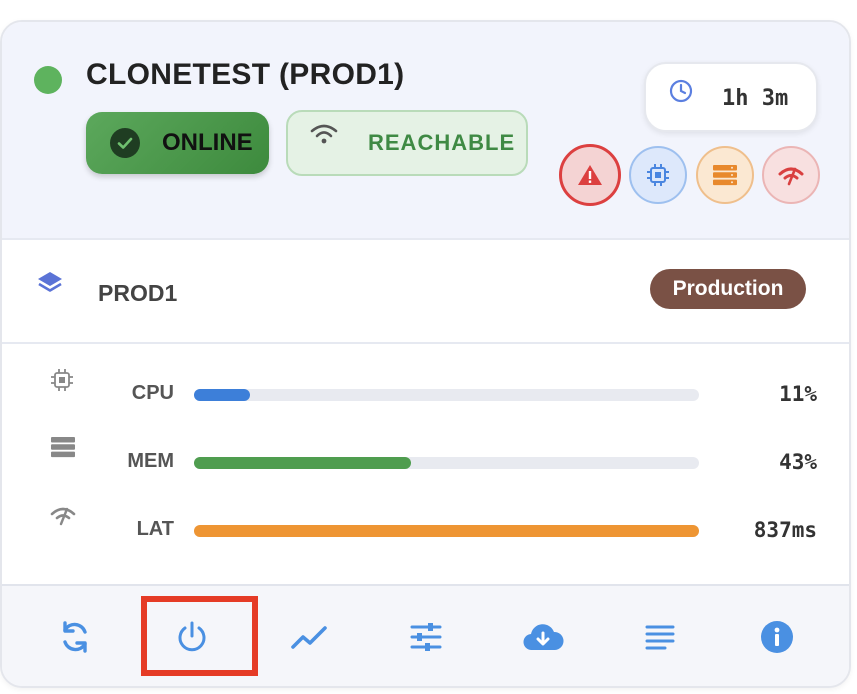 The height and width of the screenshot is (694, 857). I want to click on chart-line-icon, so click(309, 637).